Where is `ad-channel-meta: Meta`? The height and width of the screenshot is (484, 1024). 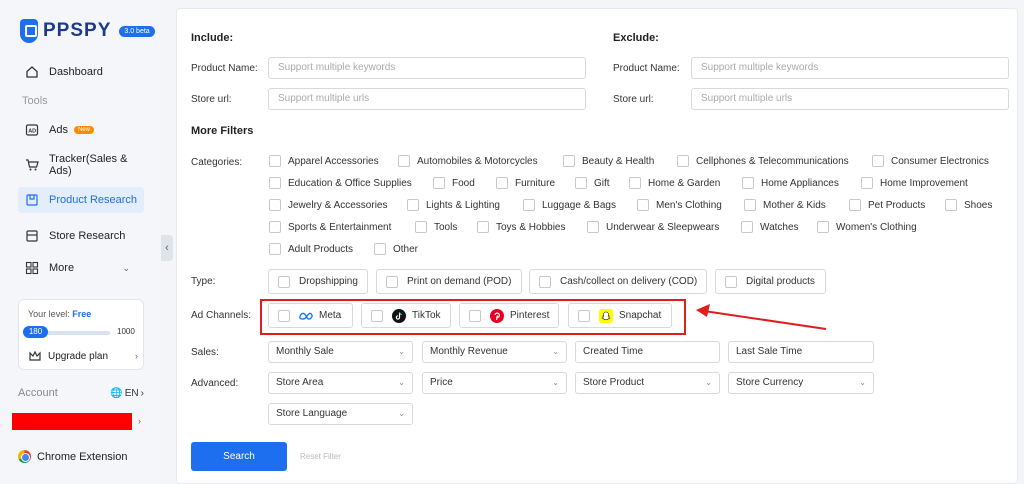
ad-channel-meta: Meta is located at coordinates (310, 315).